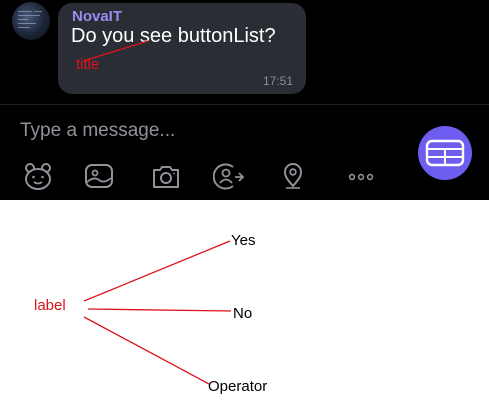  I want to click on message-text: Do you see buttonList?, so click(173, 36).